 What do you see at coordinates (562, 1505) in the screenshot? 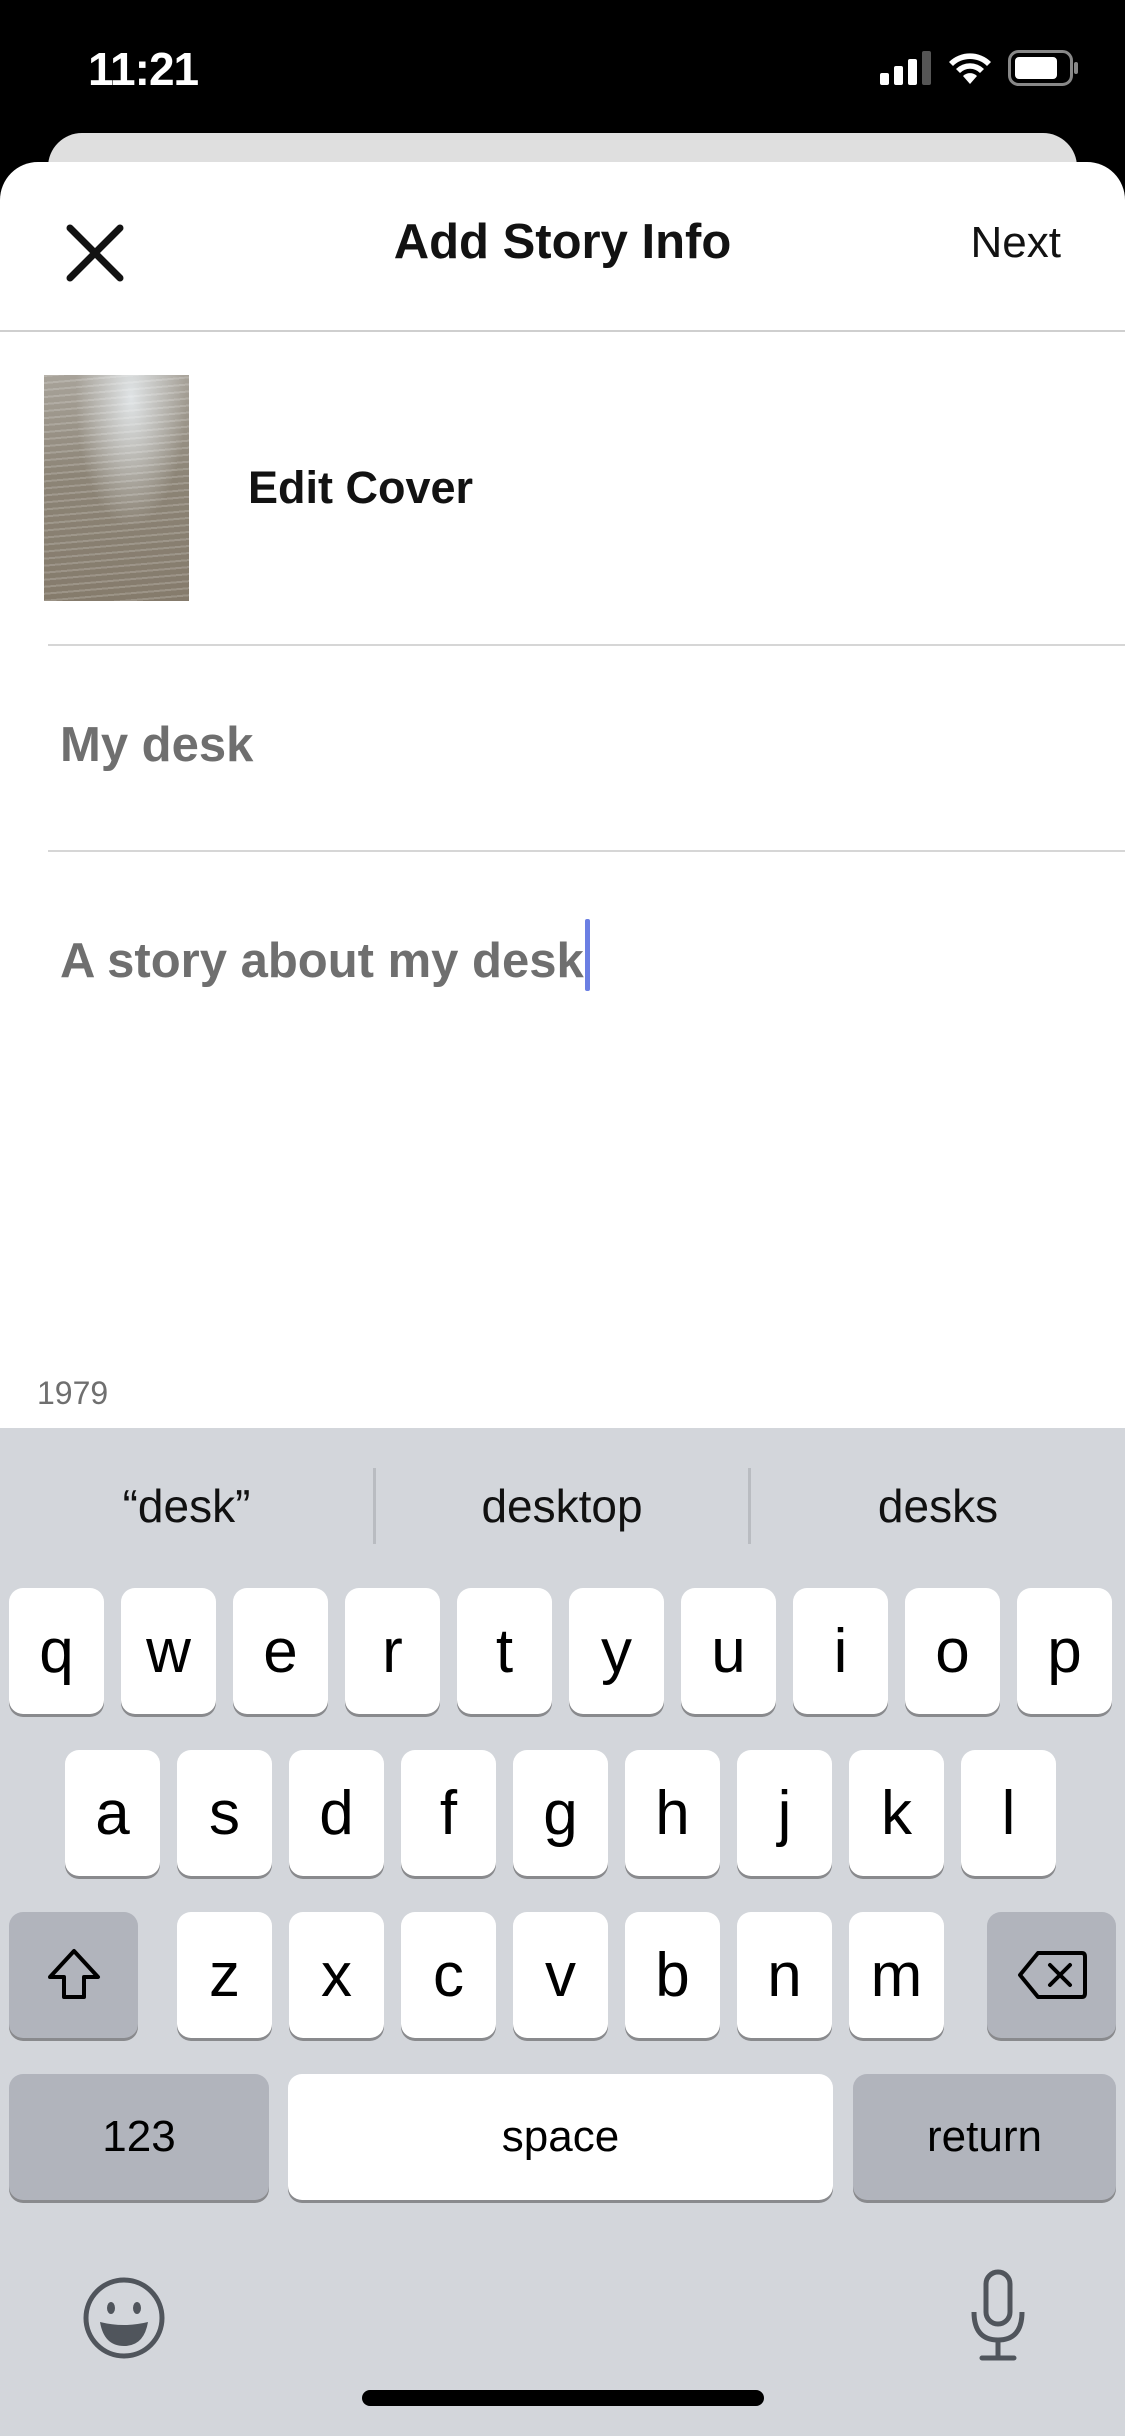
I see `suggestion-2: desktop` at bounding box center [562, 1505].